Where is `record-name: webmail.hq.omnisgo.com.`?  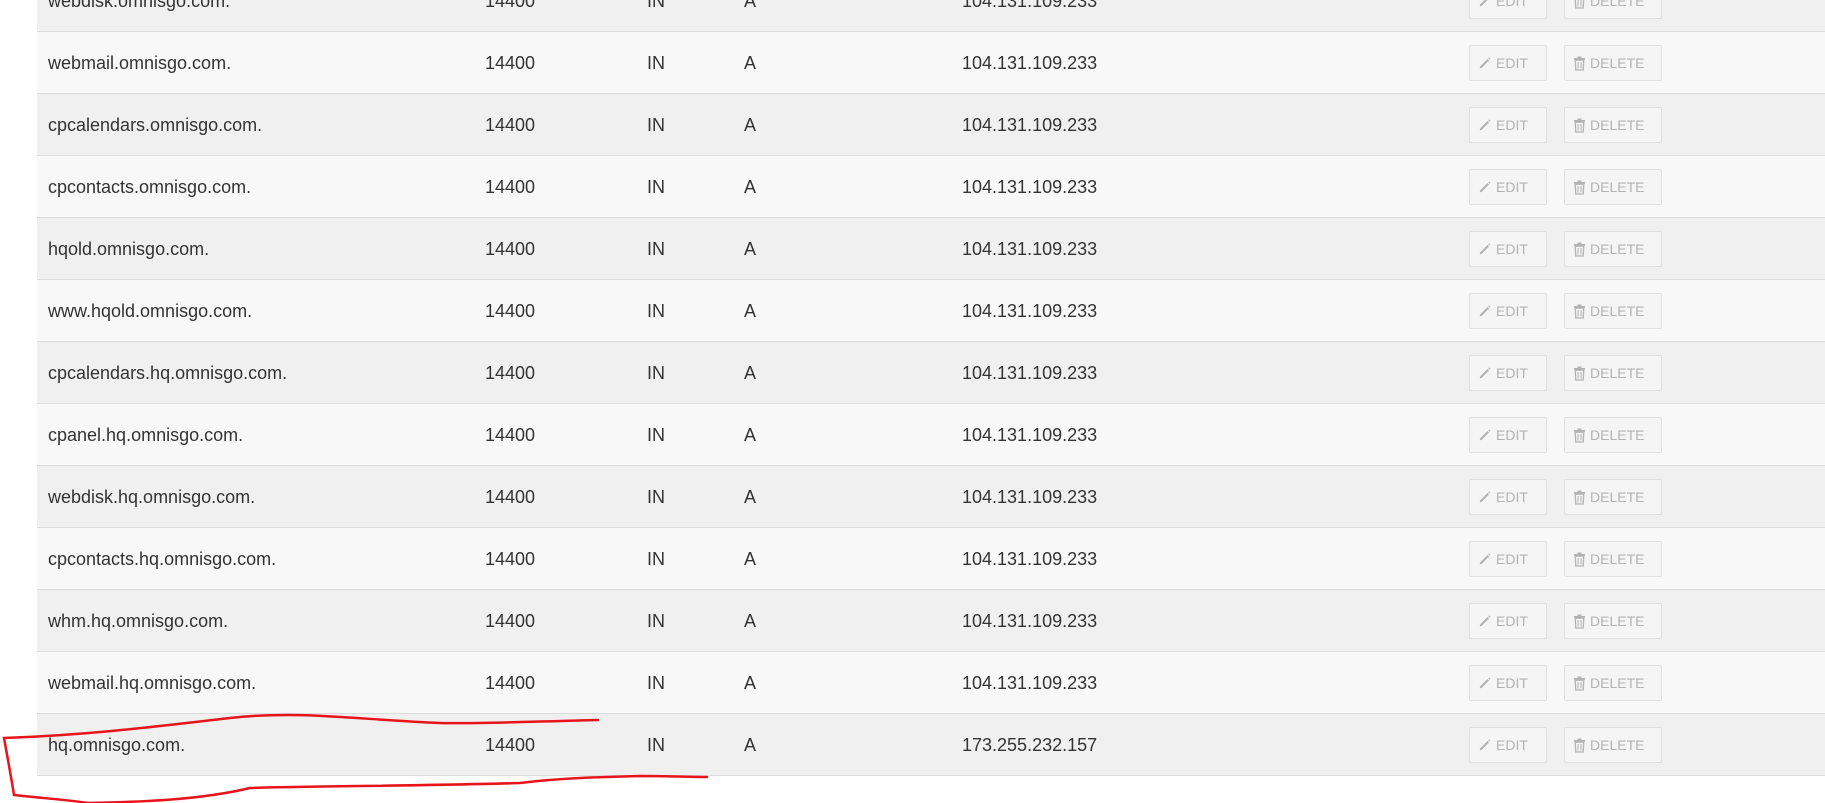 record-name: webmail.hq.omnisgo.com. is located at coordinates (152, 683).